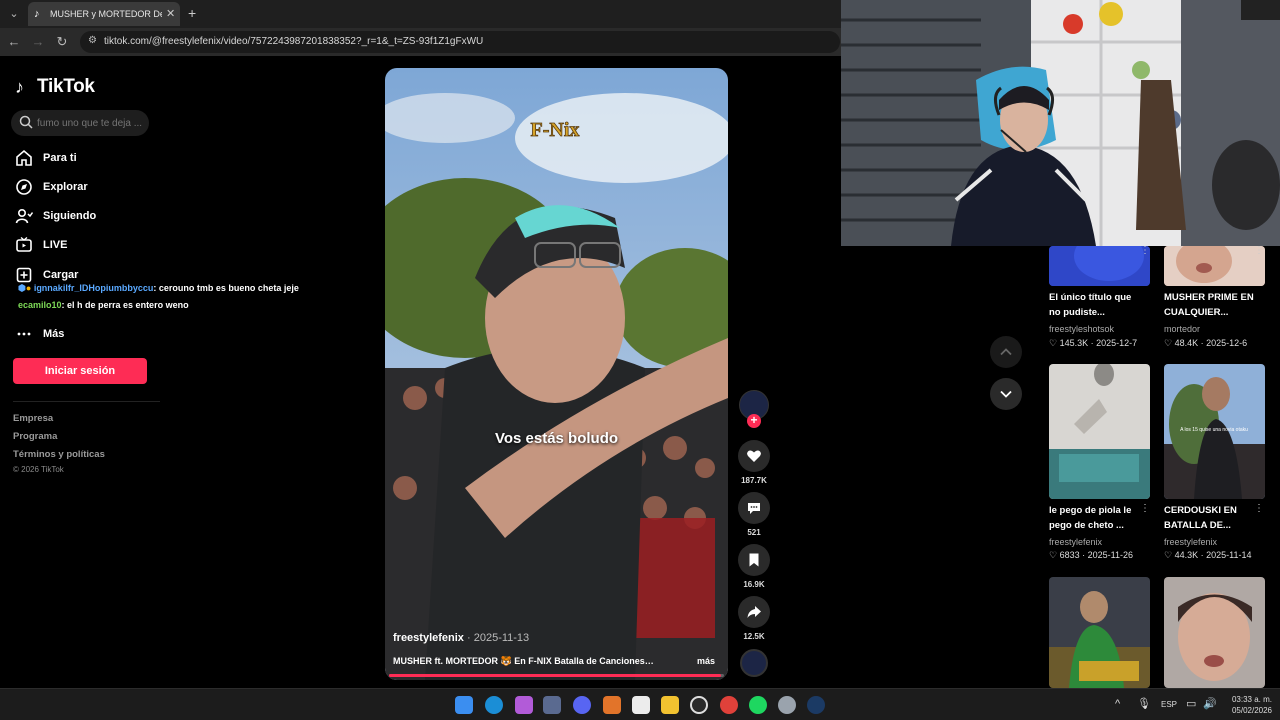 The width and height of the screenshot is (1280, 720). What do you see at coordinates (1110, 555) in the screenshot?
I see `card-date: 2025-11-26` at bounding box center [1110, 555].